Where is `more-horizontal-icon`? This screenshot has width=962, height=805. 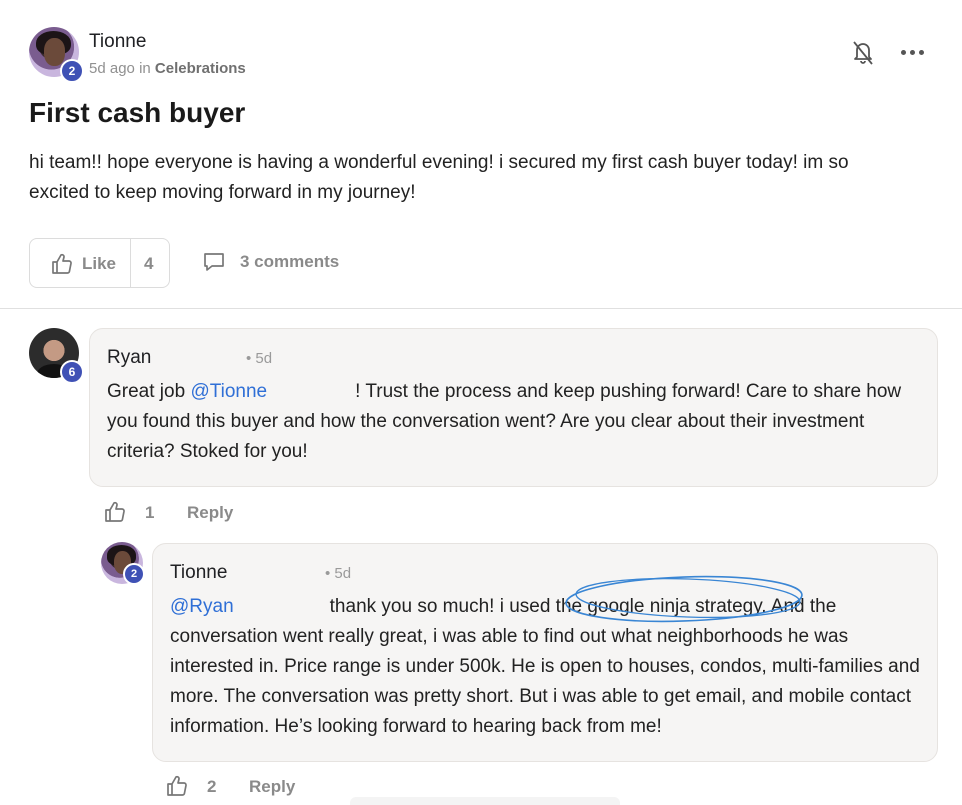
more-horizontal-icon is located at coordinates (913, 52).